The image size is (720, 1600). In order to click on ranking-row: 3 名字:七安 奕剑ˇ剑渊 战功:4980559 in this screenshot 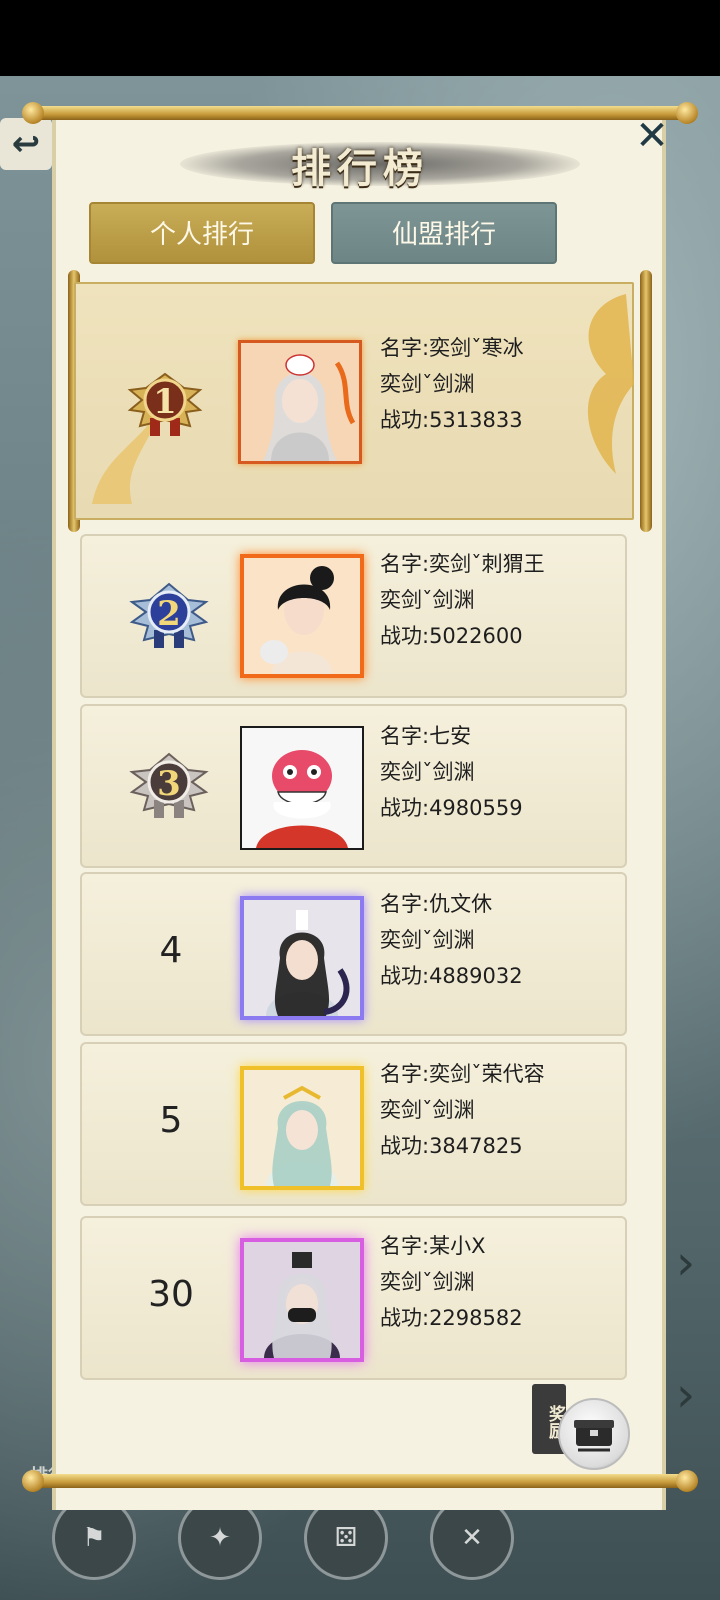, I will do `click(353, 786)`.